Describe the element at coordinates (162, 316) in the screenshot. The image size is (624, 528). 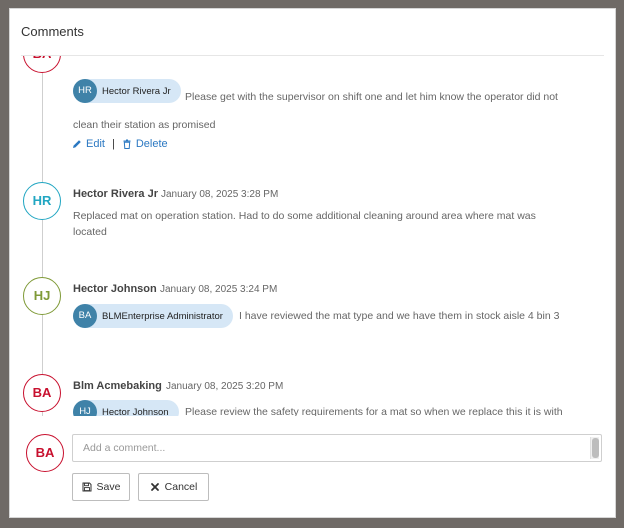
I see `mention-name: BLMEnterprise Administrator` at that location.